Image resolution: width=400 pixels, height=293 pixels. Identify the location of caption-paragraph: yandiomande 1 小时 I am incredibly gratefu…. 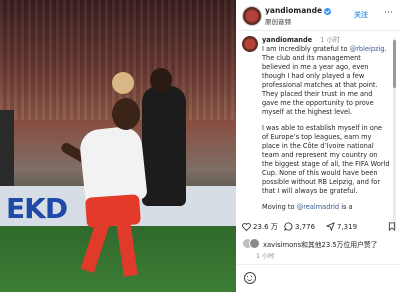
(326, 76).